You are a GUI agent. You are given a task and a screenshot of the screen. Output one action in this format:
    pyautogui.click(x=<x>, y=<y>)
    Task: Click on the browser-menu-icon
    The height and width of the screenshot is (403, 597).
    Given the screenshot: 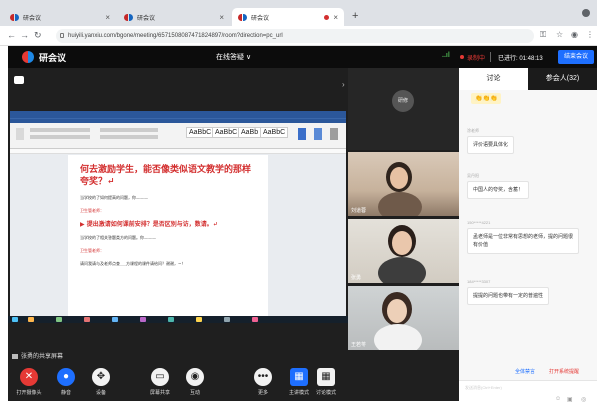 What is the action you would take?
    pyautogui.click(x=586, y=13)
    